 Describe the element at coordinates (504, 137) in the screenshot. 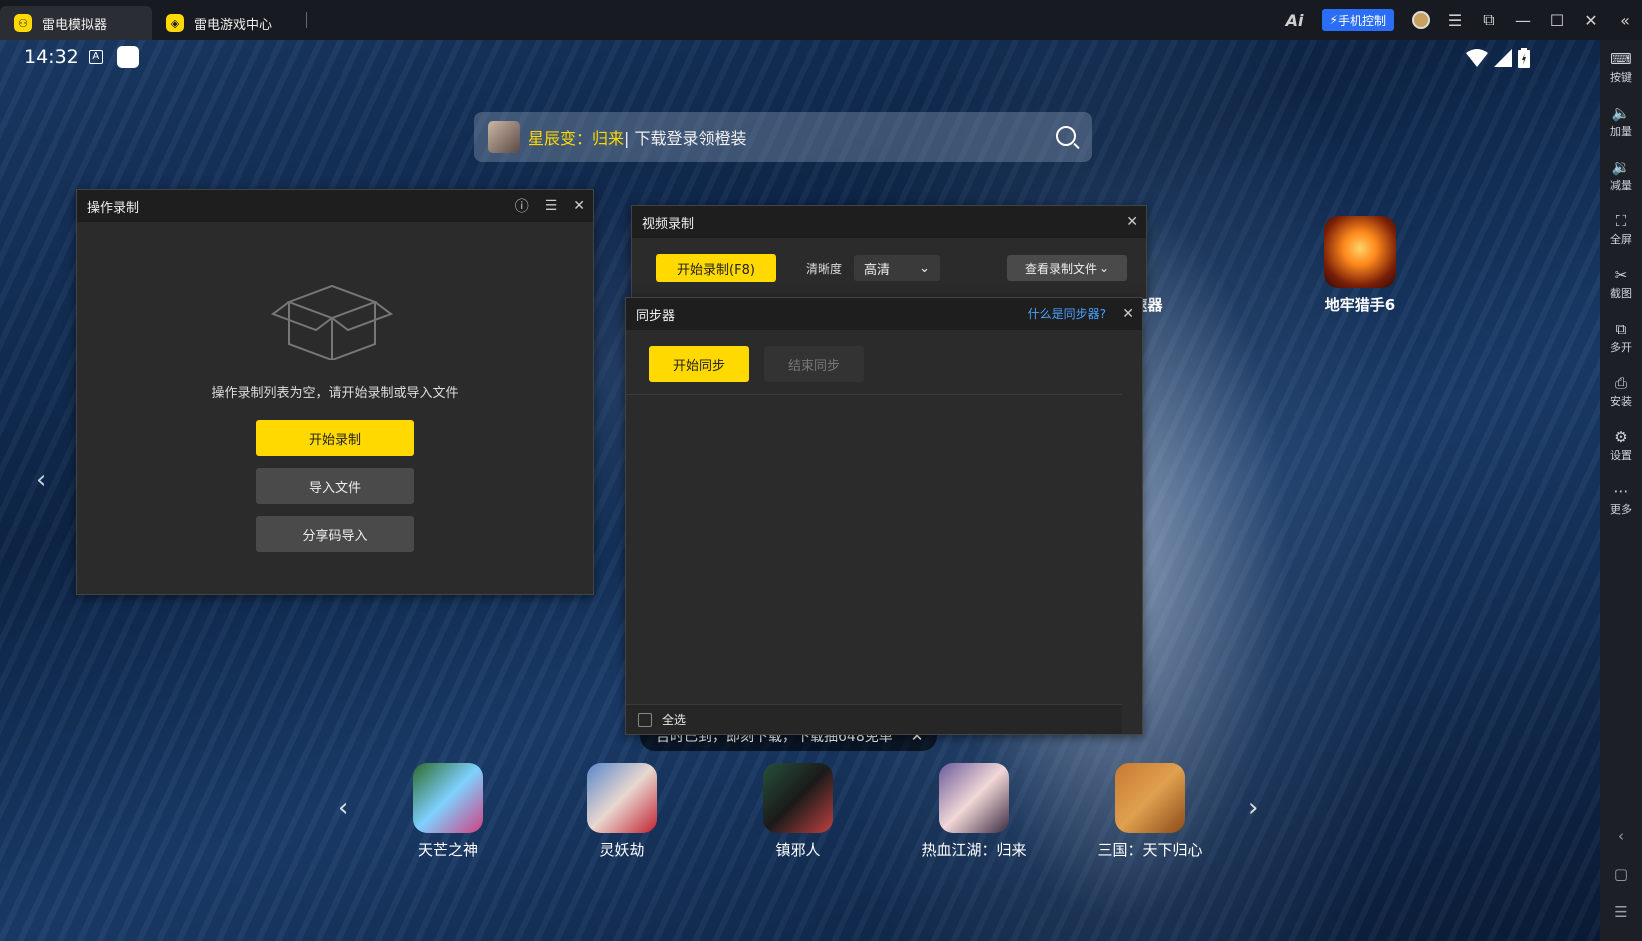

I see `game-avatar` at that location.